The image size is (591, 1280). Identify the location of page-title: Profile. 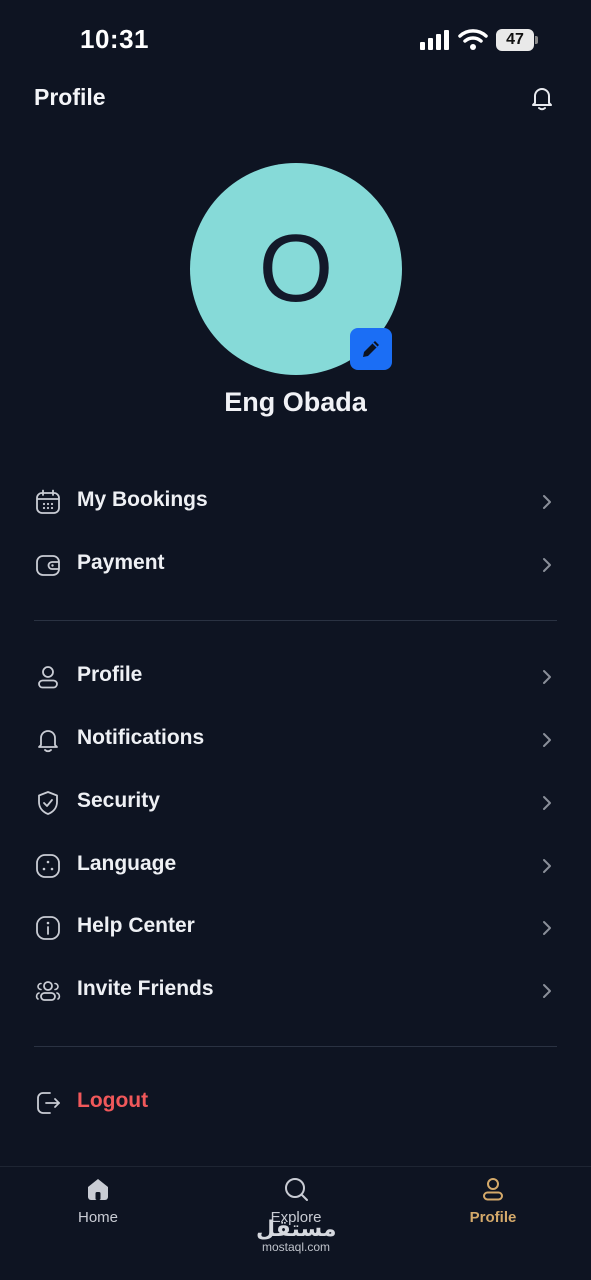
(70, 97).